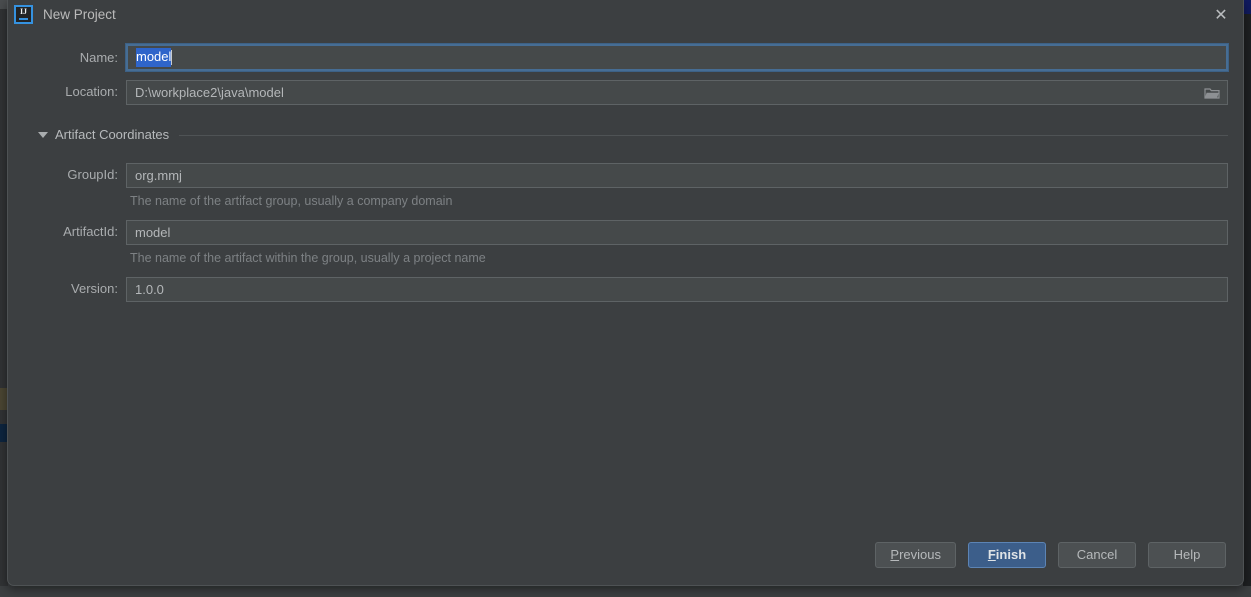  What do you see at coordinates (1247, 7) in the screenshot?
I see `backdrop-right-accent` at bounding box center [1247, 7].